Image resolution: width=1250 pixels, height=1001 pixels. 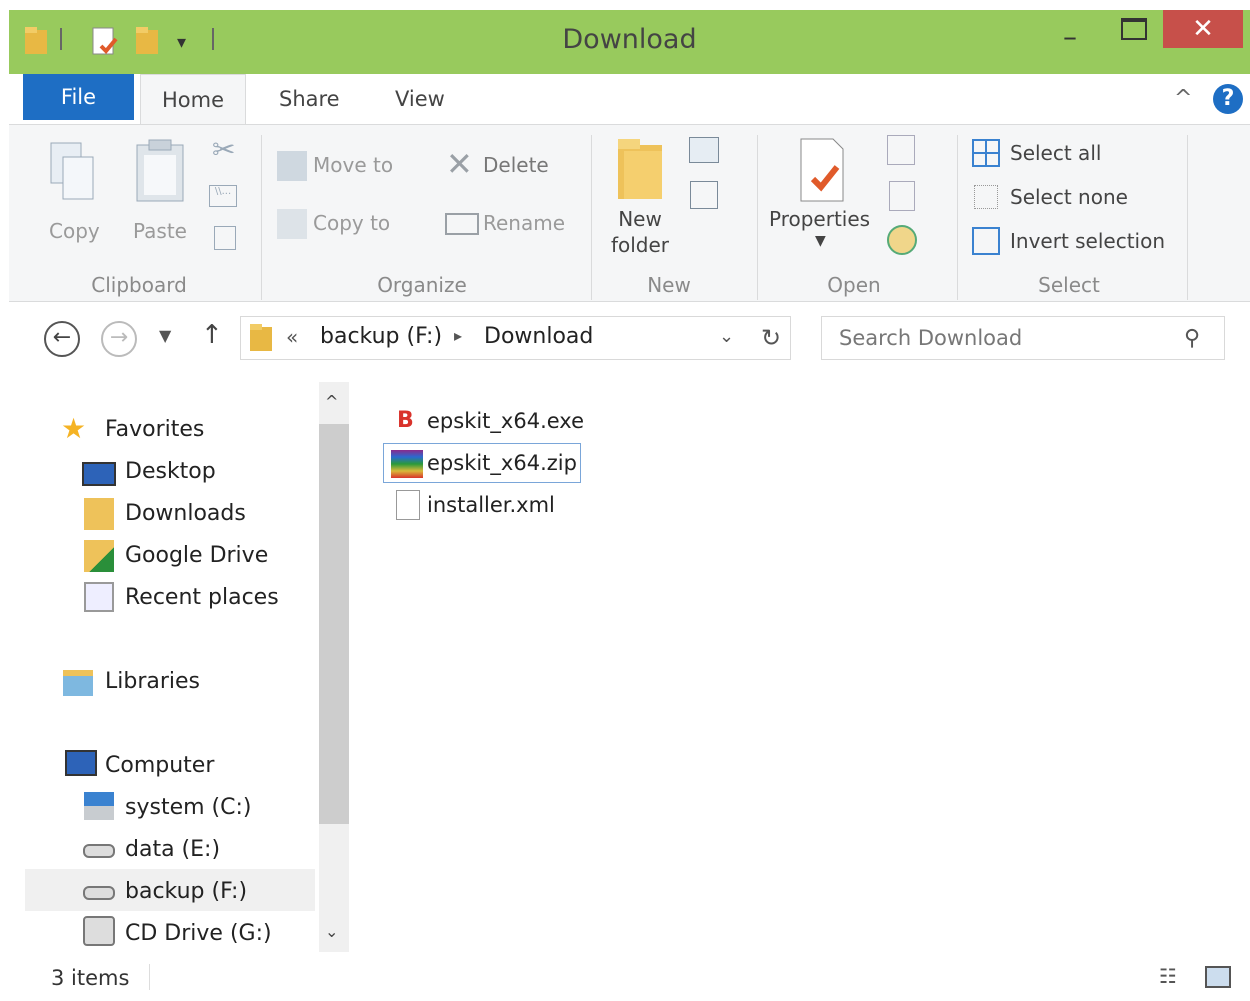 I want to click on recent-places-icon, so click(x=99, y=597).